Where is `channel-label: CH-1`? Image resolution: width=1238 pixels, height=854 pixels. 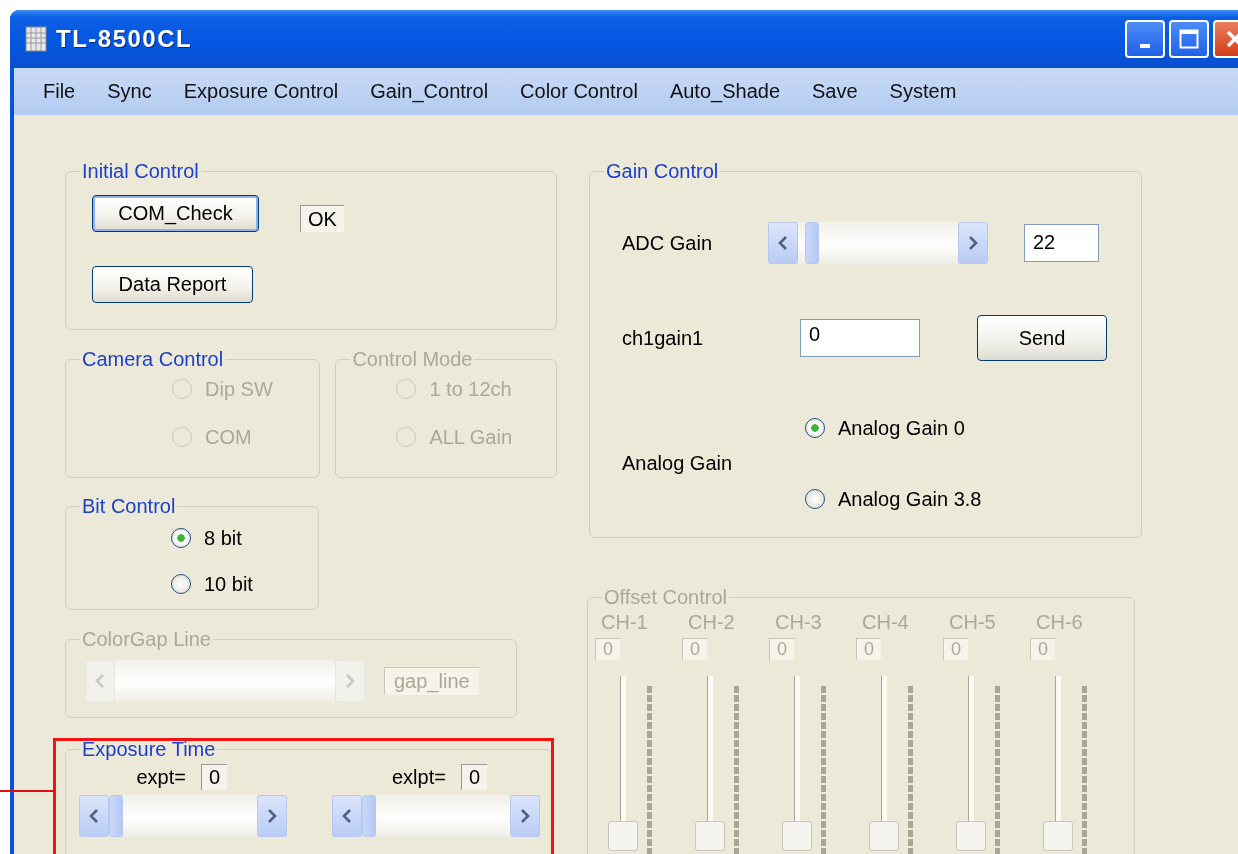
channel-label: CH-1 is located at coordinates (624, 622).